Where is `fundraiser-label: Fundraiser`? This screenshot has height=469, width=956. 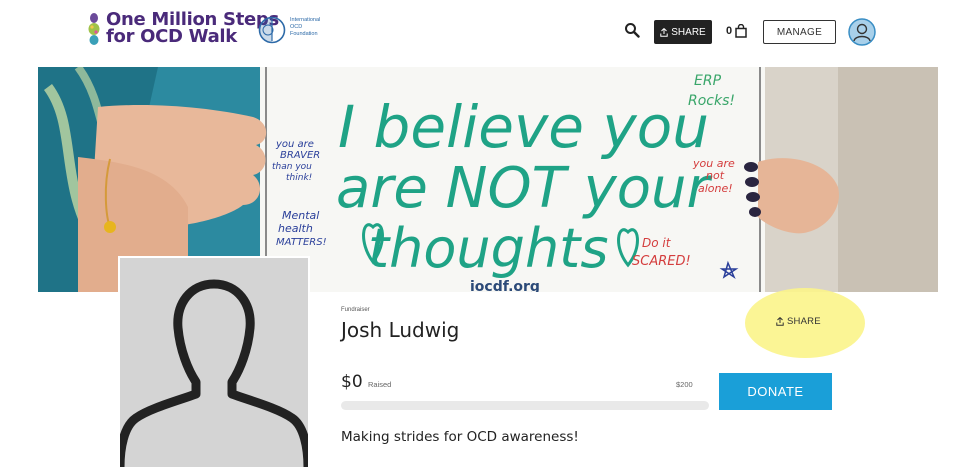 fundraiser-label: Fundraiser is located at coordinates (355, 310).